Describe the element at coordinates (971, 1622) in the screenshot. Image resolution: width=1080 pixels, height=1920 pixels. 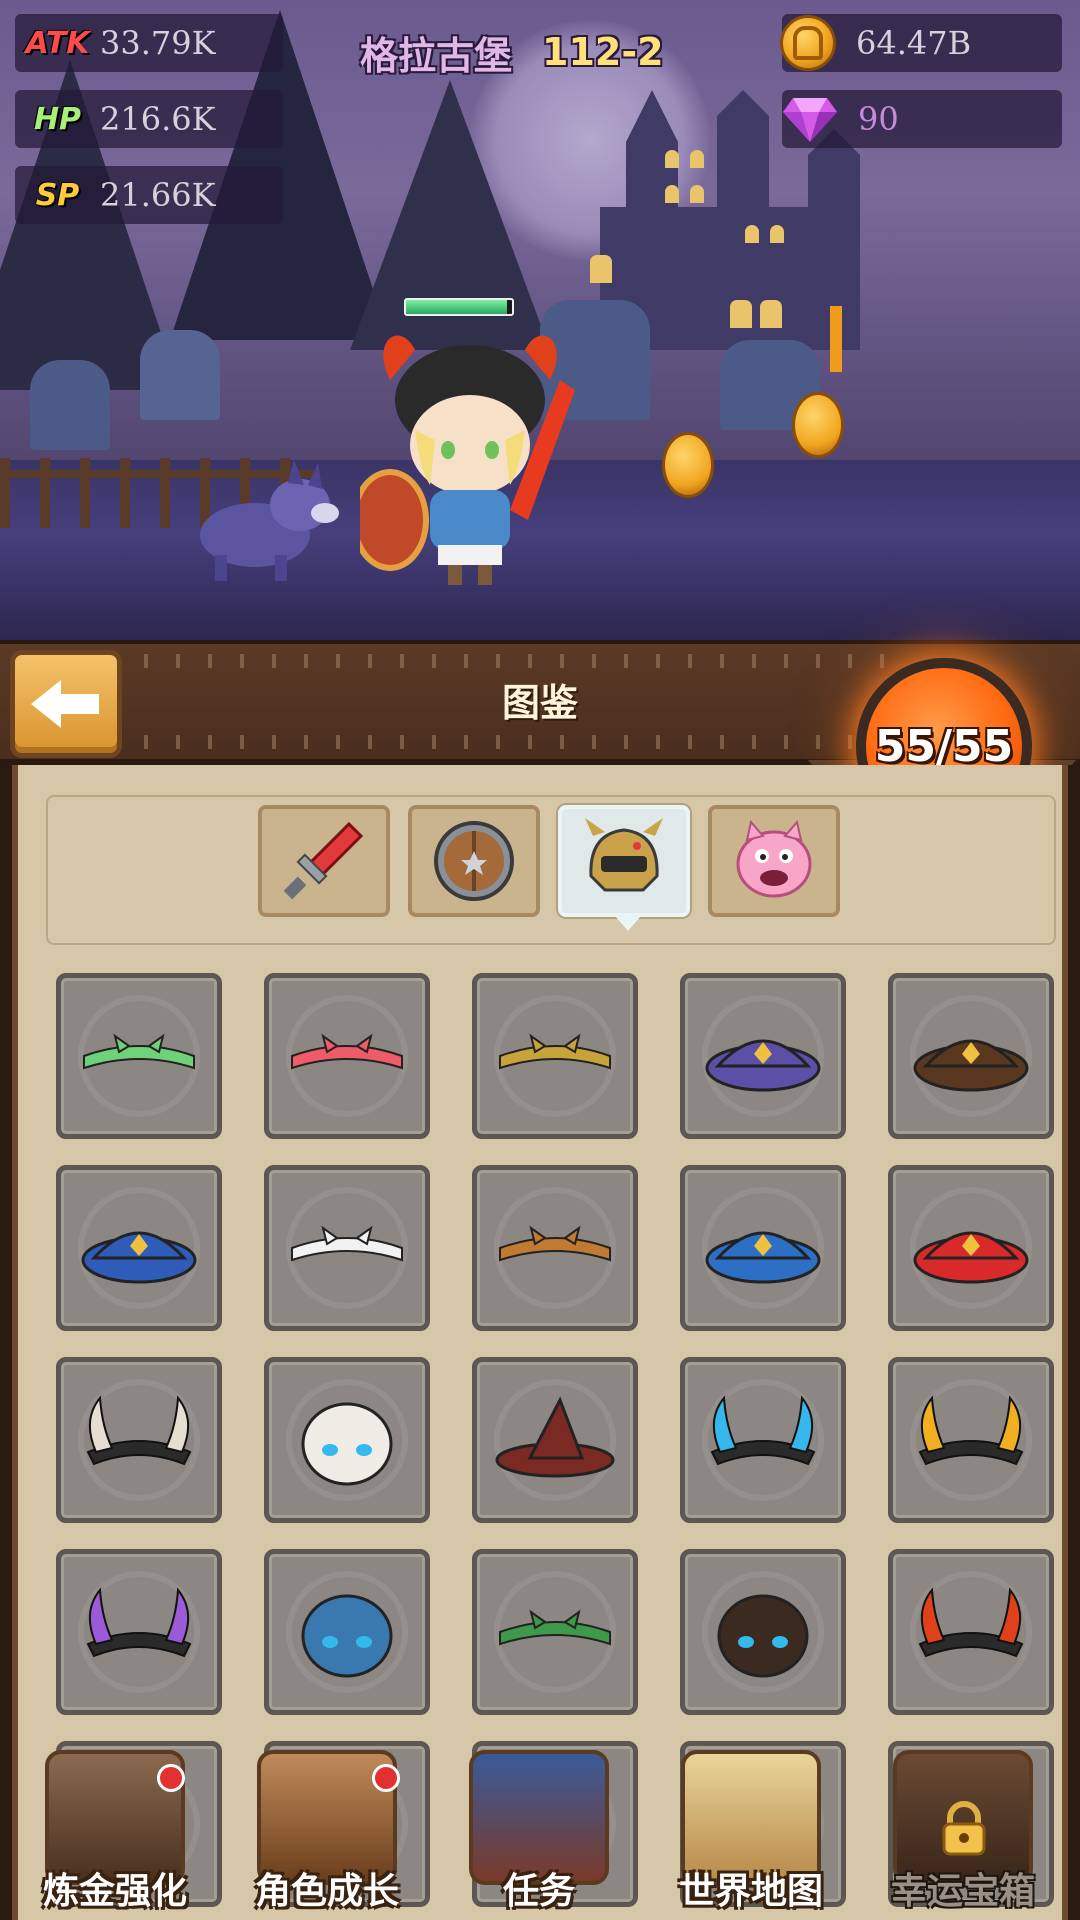
I see `demon-horn-helm-icon` at that location.